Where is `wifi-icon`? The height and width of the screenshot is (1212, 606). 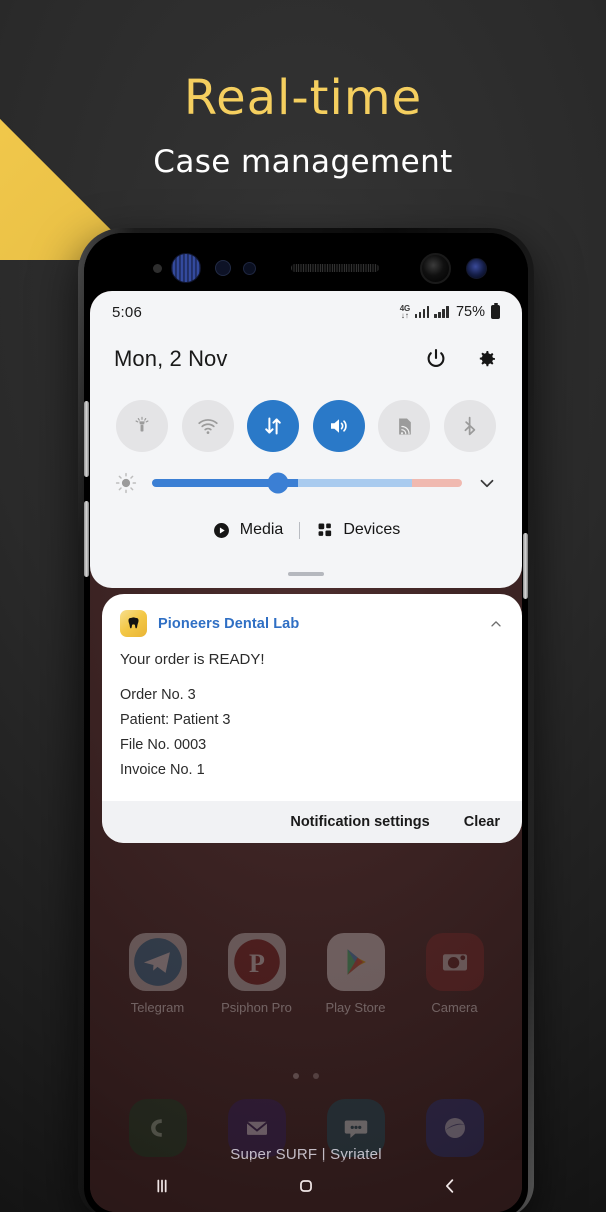 wifi-icon is located at coordinates (207, 426).